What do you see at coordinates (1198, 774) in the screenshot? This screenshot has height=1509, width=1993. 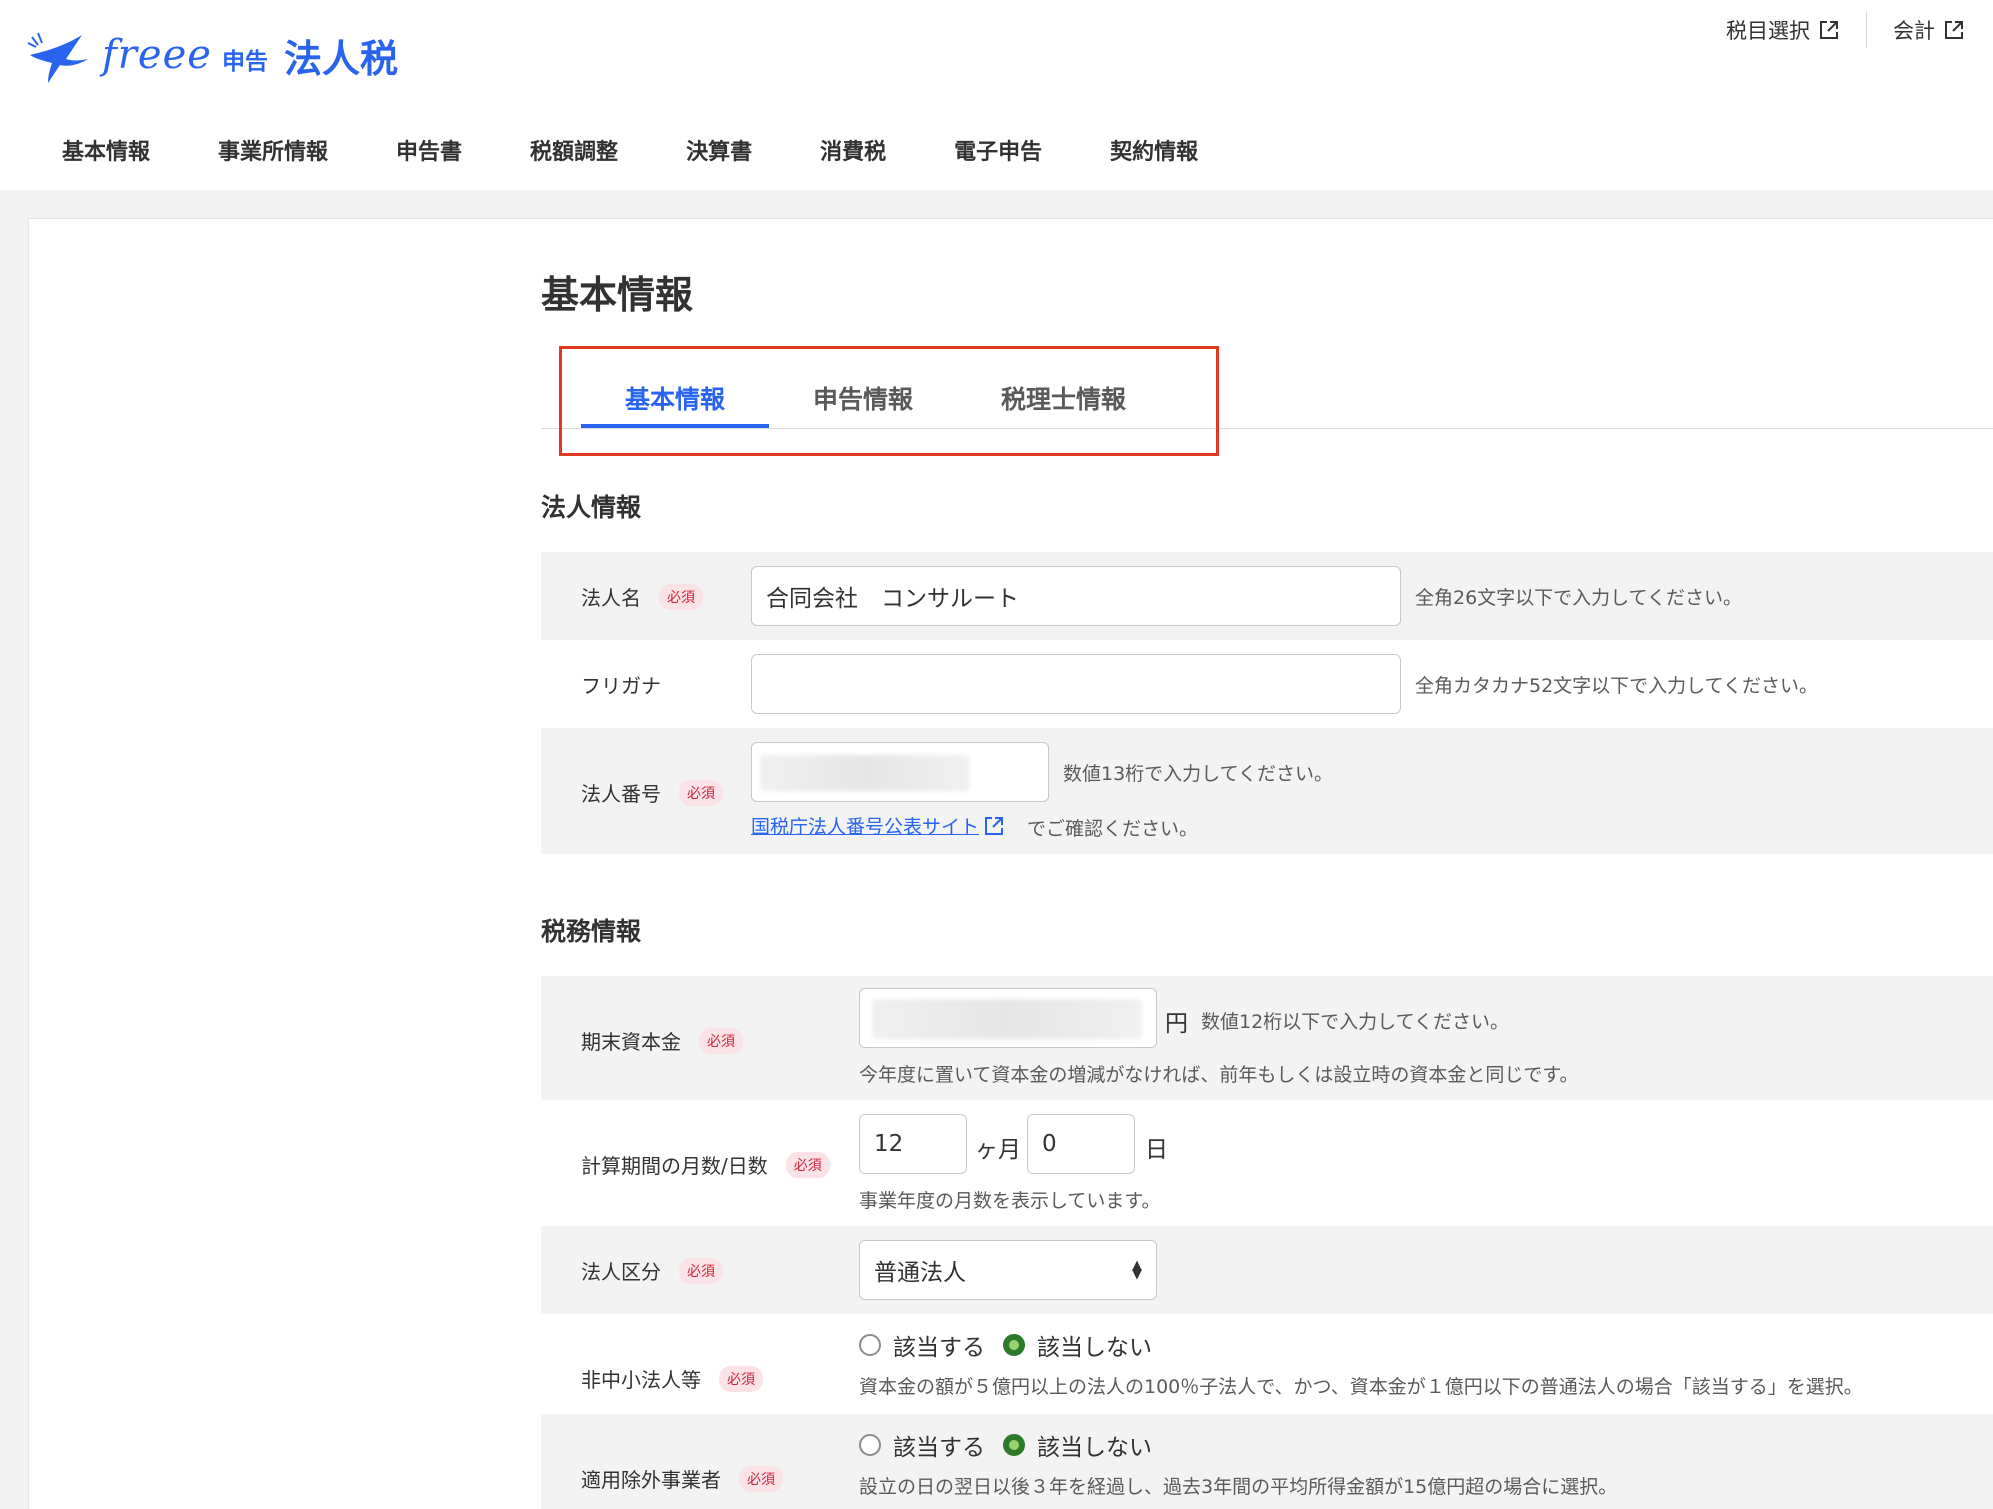 I see `corp-number-hint: 数値13桁で入力してください。` at bounding box center [1198, 774].